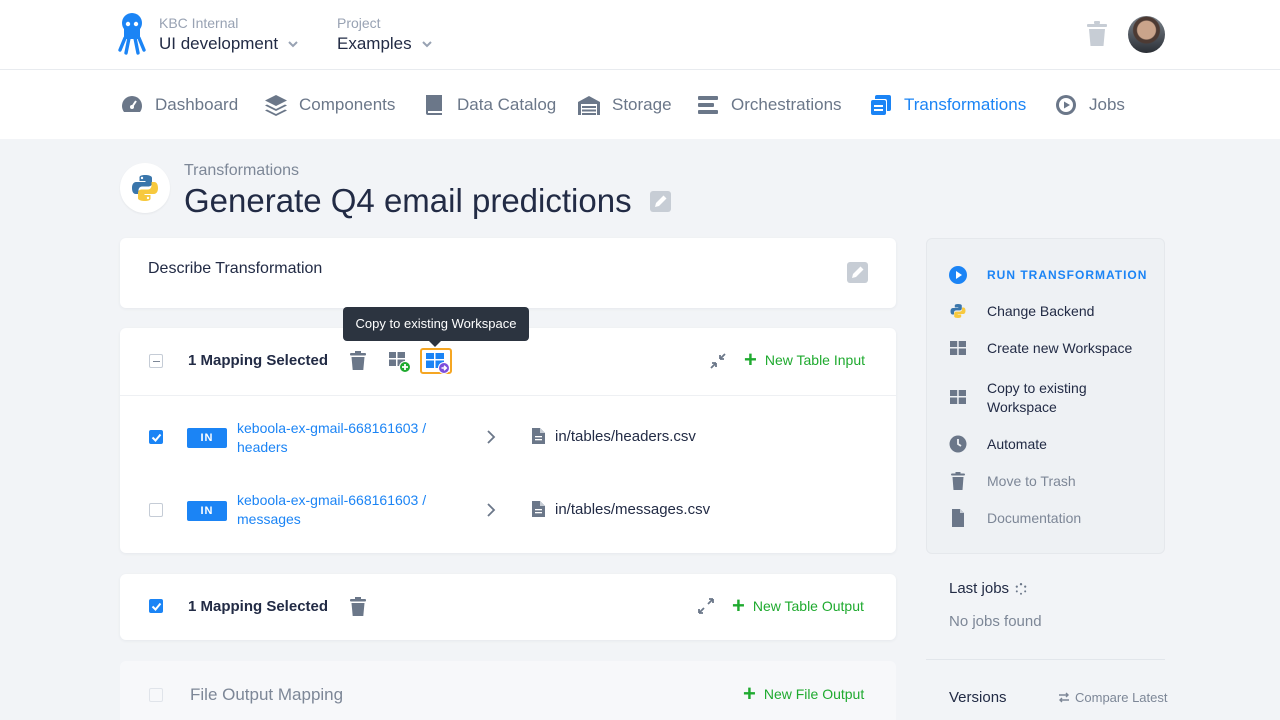 The width and height of the screenshot is (1280, 720). Describe the element at coordinates (706, 606) in the screenshot. I see `expand-icon` at that location.